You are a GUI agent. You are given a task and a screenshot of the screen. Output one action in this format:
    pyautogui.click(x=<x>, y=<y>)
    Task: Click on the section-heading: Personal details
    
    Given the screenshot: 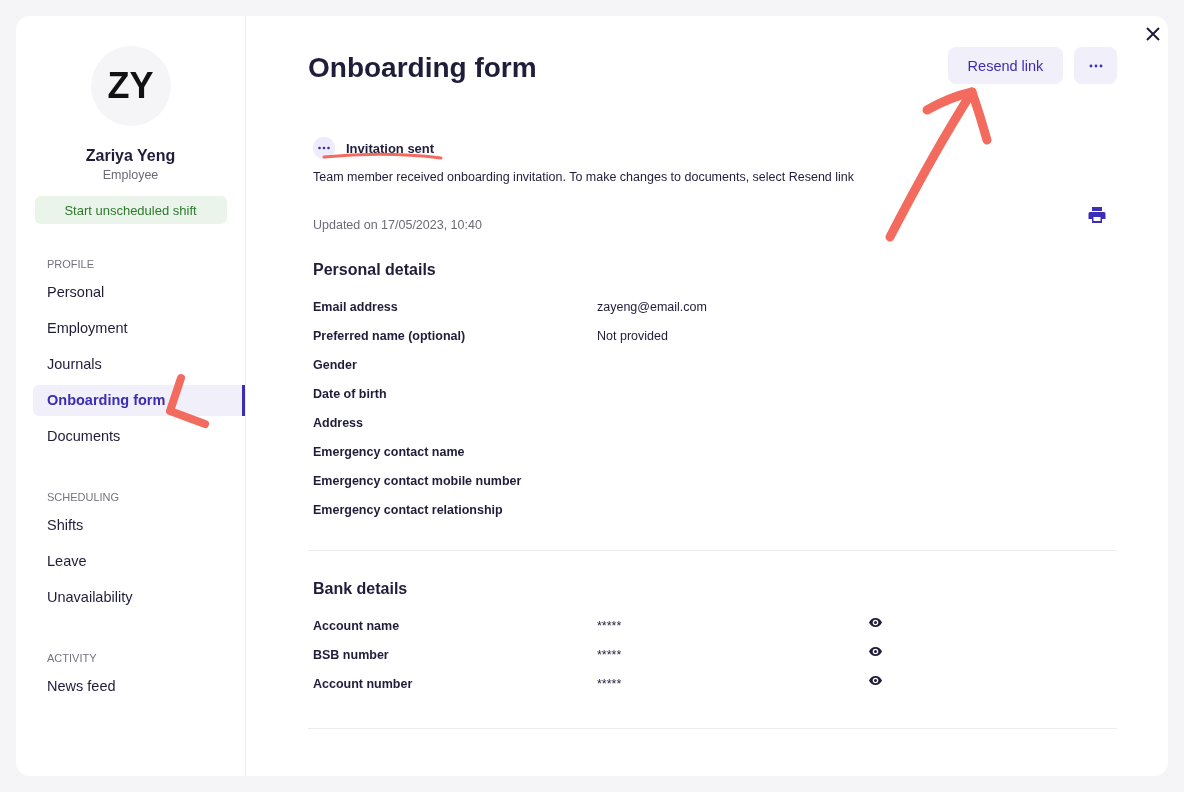 What is the action you would take?
    pyautogui.click(x=375, y=270)
    